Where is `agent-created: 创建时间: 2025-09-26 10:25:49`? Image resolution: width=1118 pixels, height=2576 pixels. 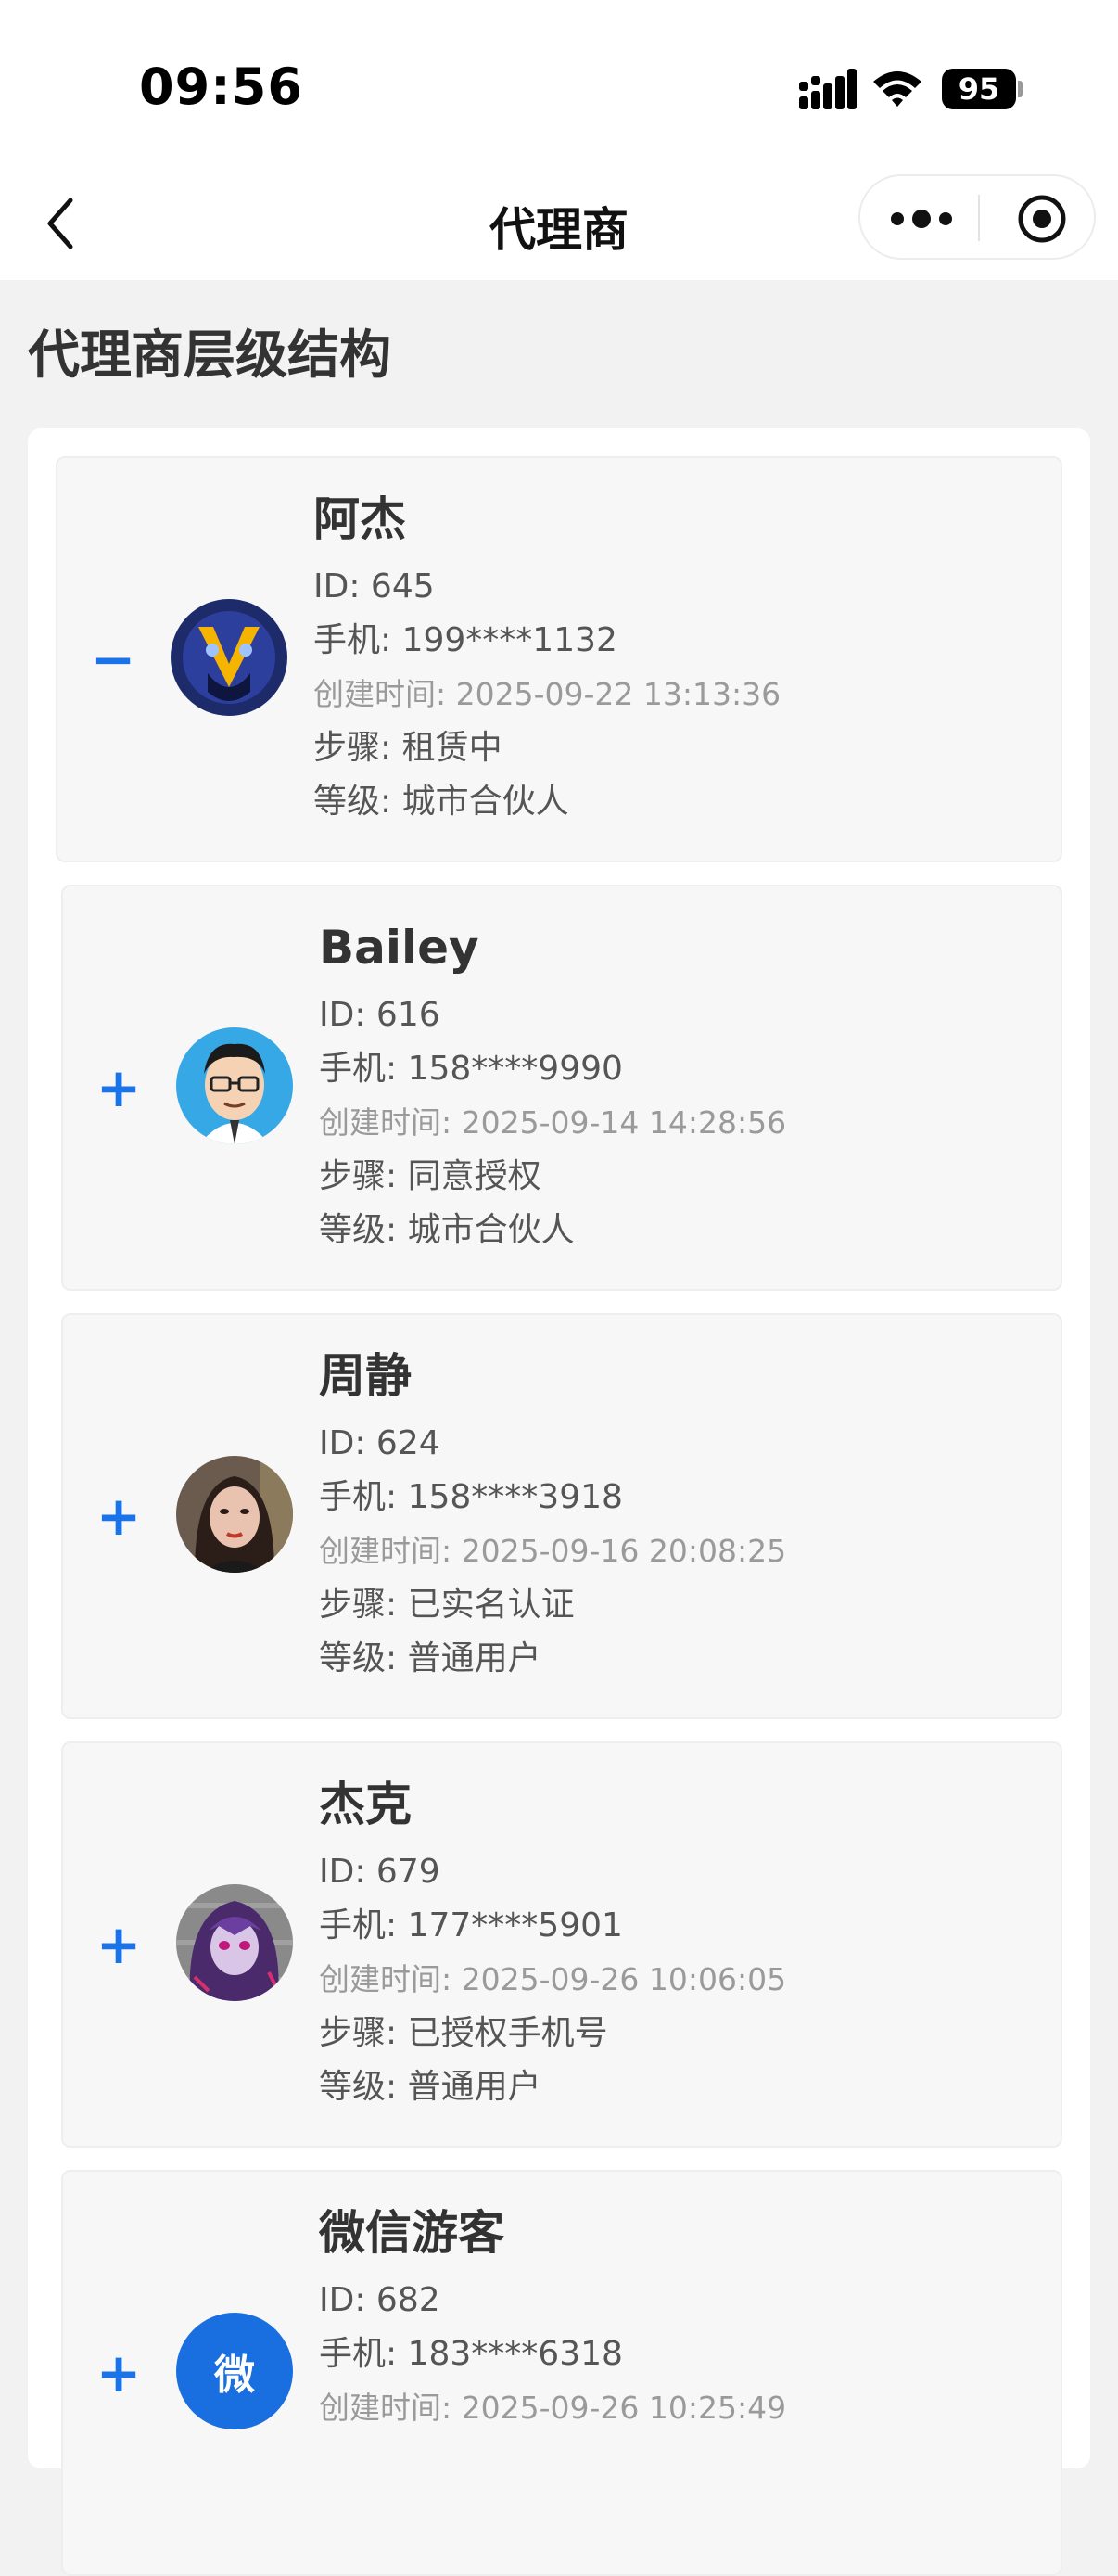
agent-created: 创建时间: 2025-09-26 10:25:49 is located at coordinates (553, 2408).